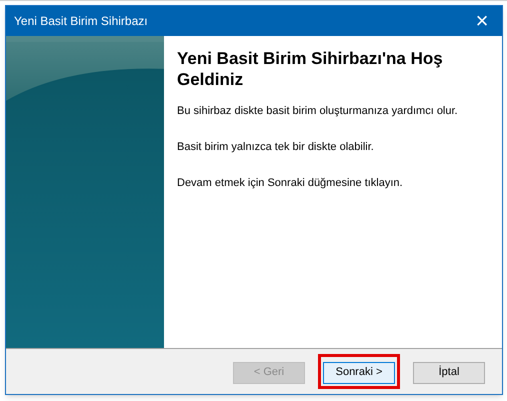 The image size is (507, 401). I want to click on close-button: ×, so click(482, 21).